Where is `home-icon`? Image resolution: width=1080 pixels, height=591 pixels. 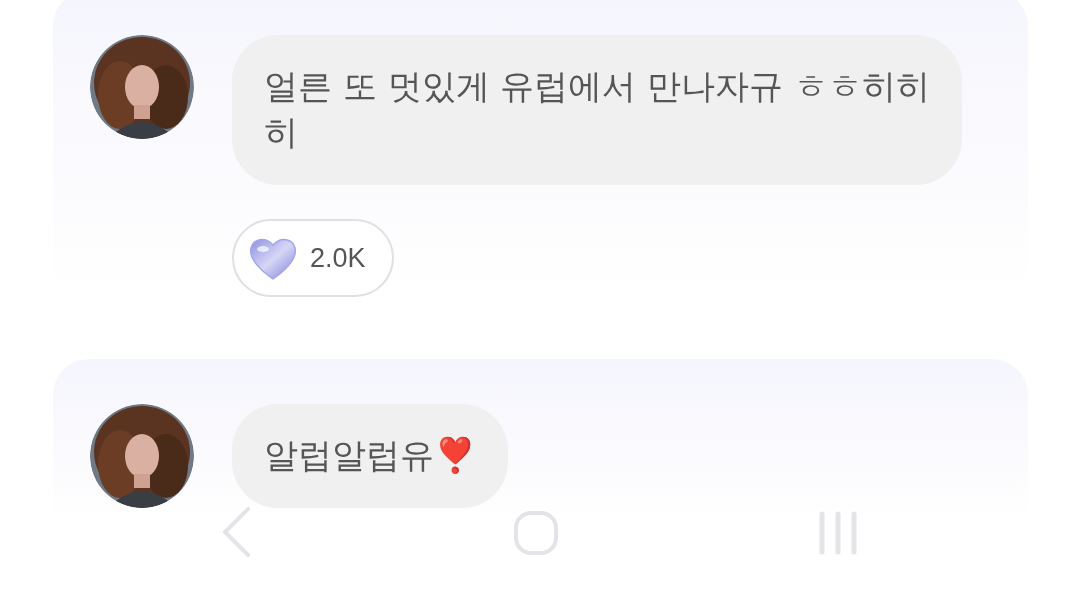 home-icon is located at coordinates (536, 533).